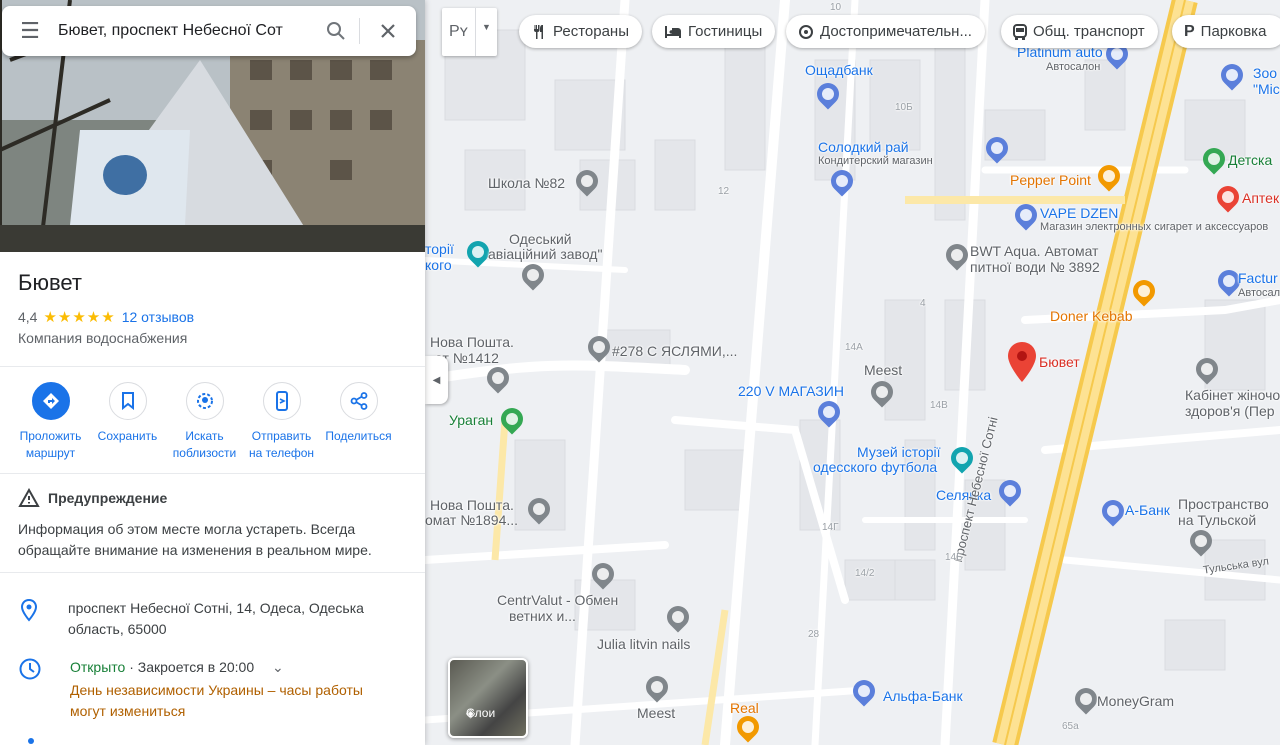 The height and width of the screenshot is (745, 1280). Describe the element at coordinates (278, 667) in the screenshot. I see `expand-hours-icon: ⌄` at that location.